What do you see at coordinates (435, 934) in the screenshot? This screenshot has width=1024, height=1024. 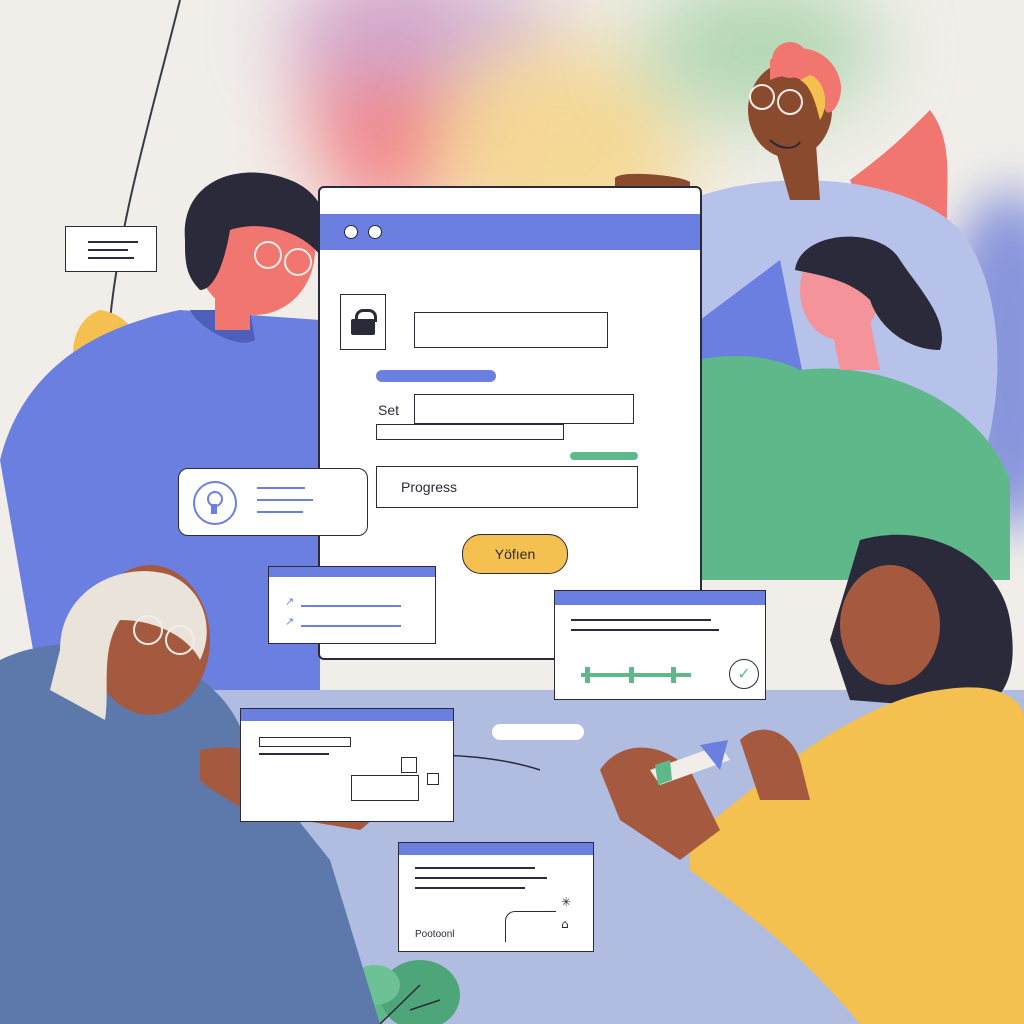 I see `bottom-card-caption: Pootoonl` at bounding box center [435, 934].